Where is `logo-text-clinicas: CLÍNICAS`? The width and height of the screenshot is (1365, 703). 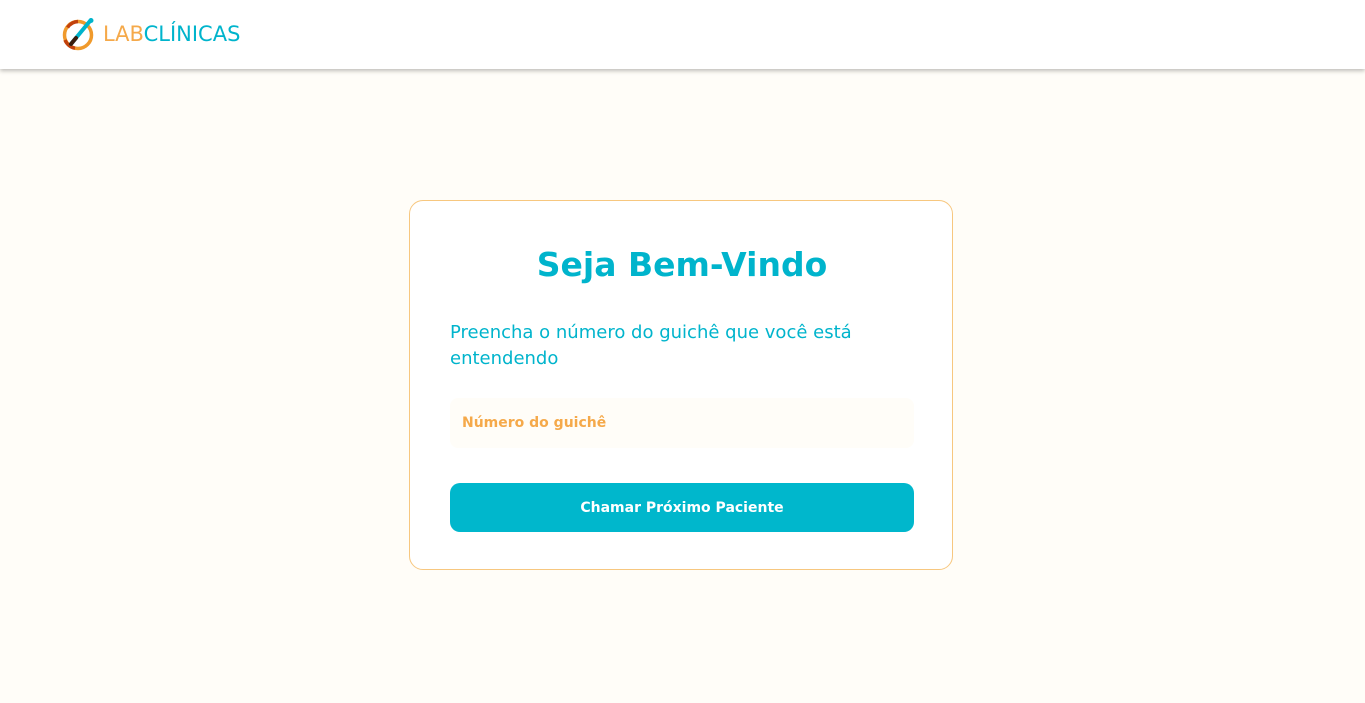 logo-text-clinicas: CLÍNICAS is located at coordinates (192, 34).